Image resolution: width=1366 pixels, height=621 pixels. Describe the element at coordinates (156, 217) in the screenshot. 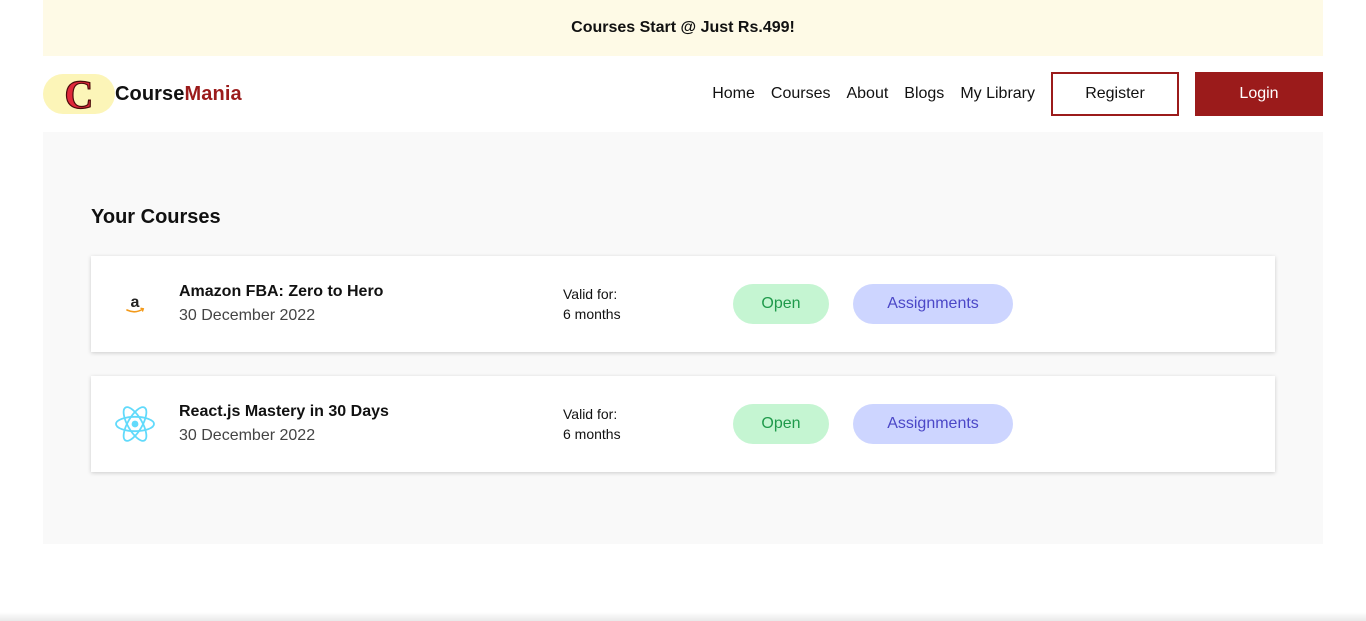

I see `section-title: Your Courses` at that location.